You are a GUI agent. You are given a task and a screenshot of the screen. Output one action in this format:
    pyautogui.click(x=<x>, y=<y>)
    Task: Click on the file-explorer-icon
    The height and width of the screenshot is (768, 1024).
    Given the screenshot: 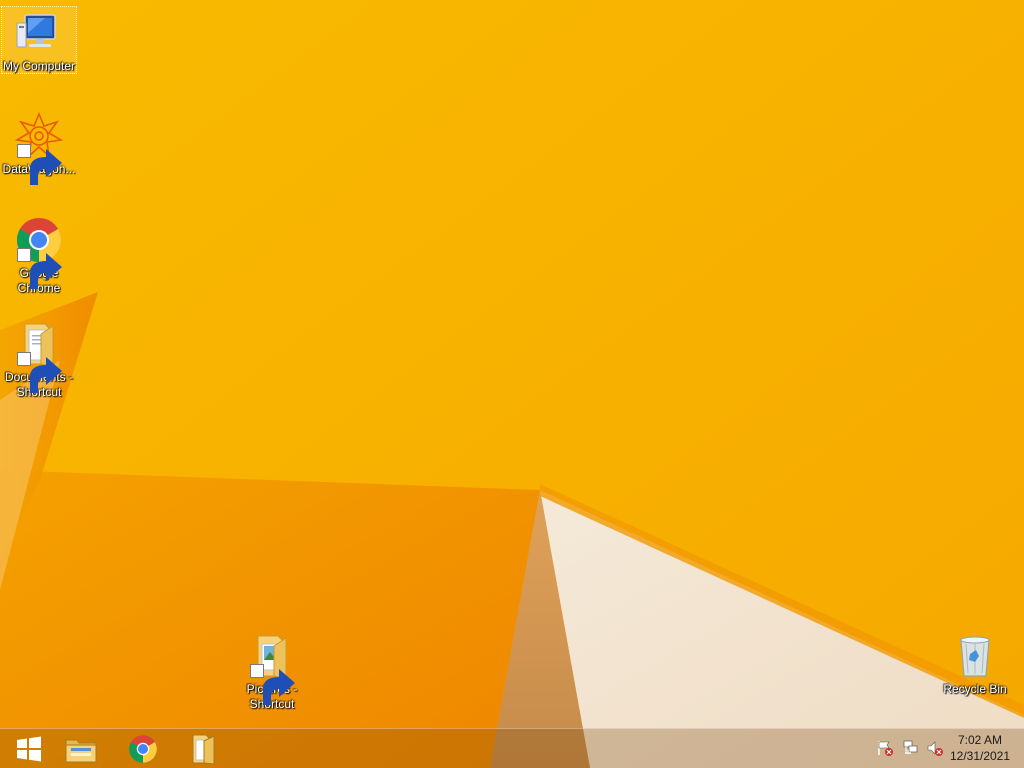 What is the action you would take?
    pyautogui.click(x=81, y=749)
    